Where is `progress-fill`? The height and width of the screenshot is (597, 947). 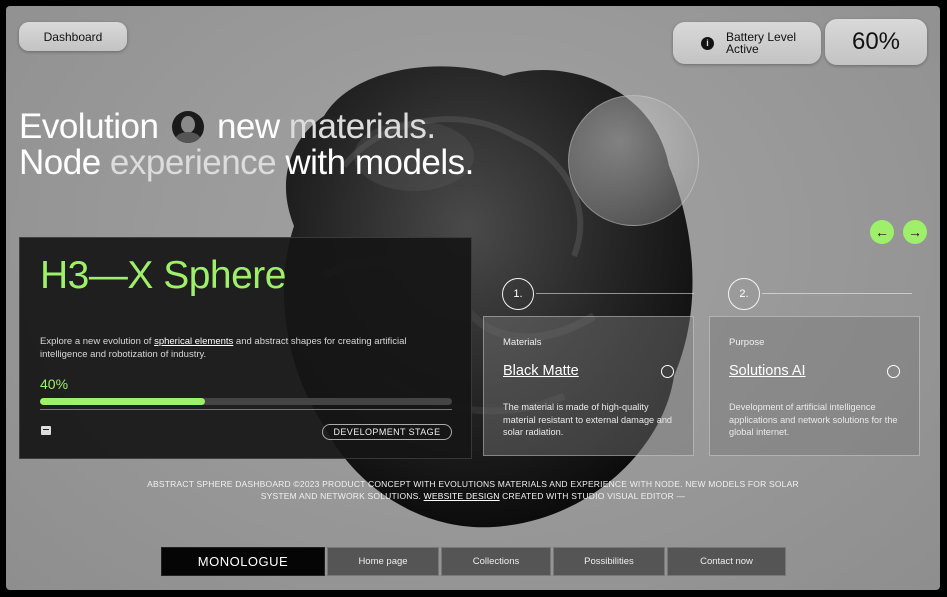 progress-fill is located at coordinates (122, 401).